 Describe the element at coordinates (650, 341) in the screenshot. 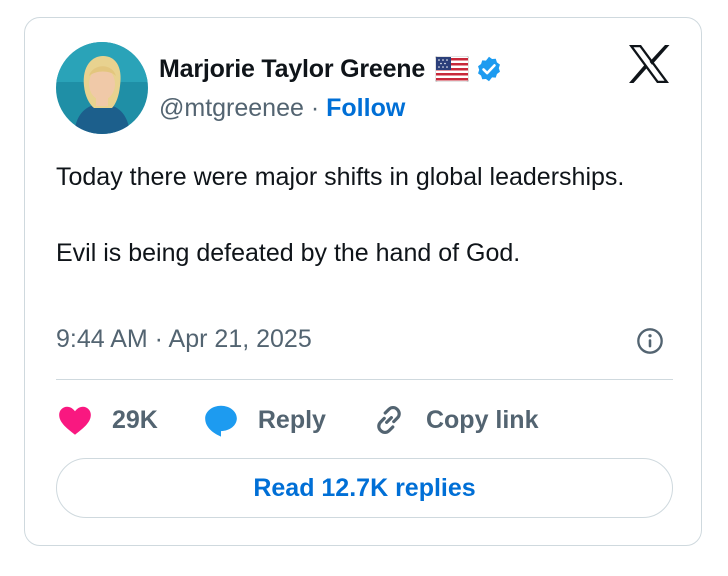

I see `info-icon` at that location.